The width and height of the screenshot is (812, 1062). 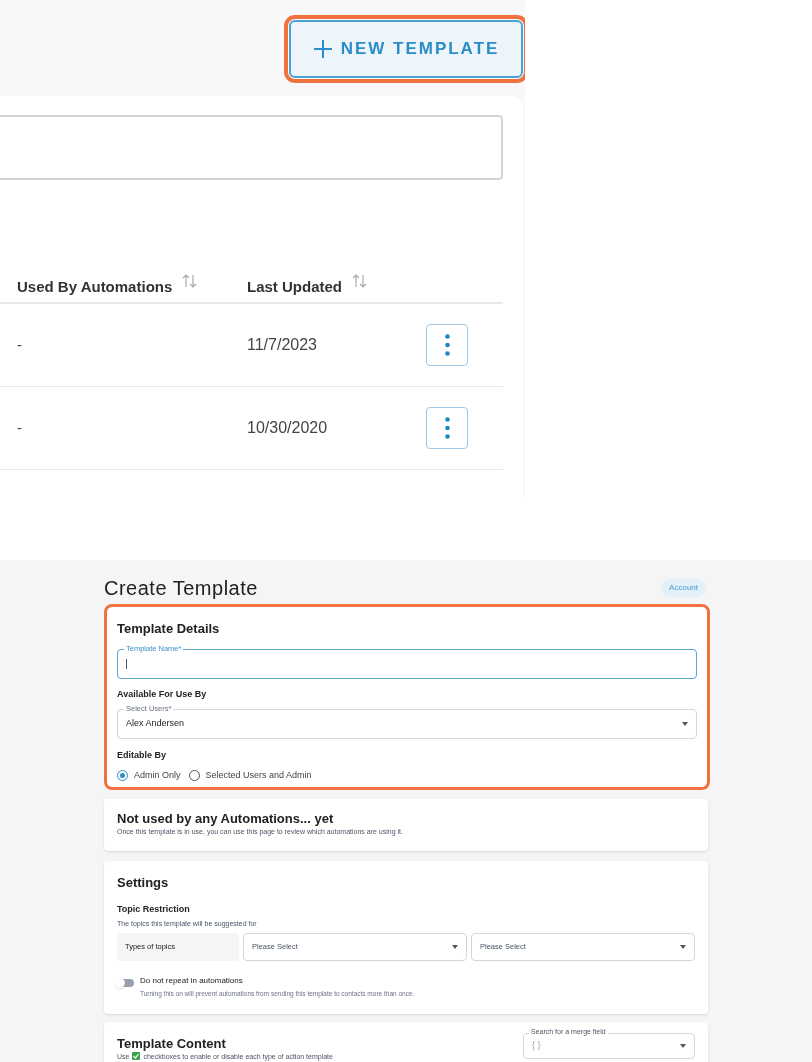 What do you see at coordinates (154, 909) in the screenshot?
I see `field-heading: Topic Restriction` at bounding box center [154, 909].